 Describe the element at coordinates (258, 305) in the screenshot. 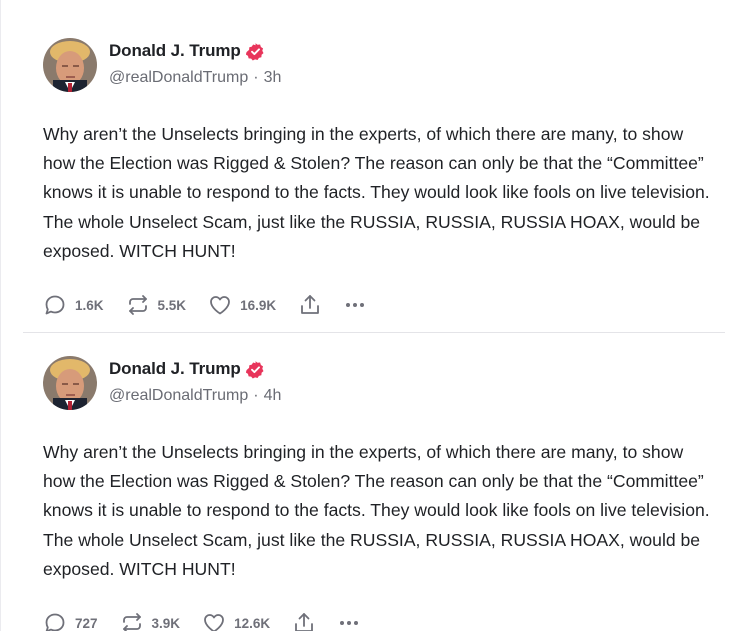

I see `like-count: 16.9K` at that location.